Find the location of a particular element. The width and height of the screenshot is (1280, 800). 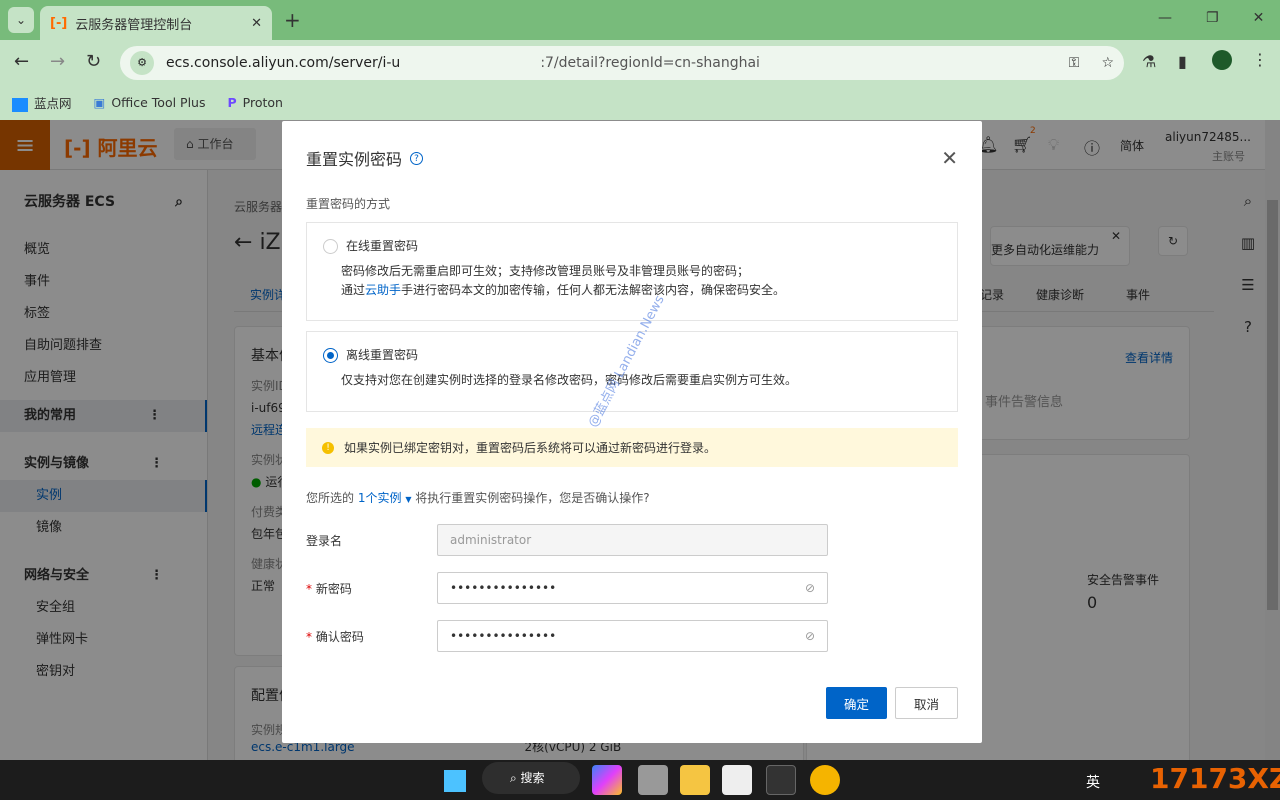

confirm-text: 您所选的 1个实例 ▼ 将执行重置实例密码操作，您是否确认操作? is located at coordinates (478, 498).